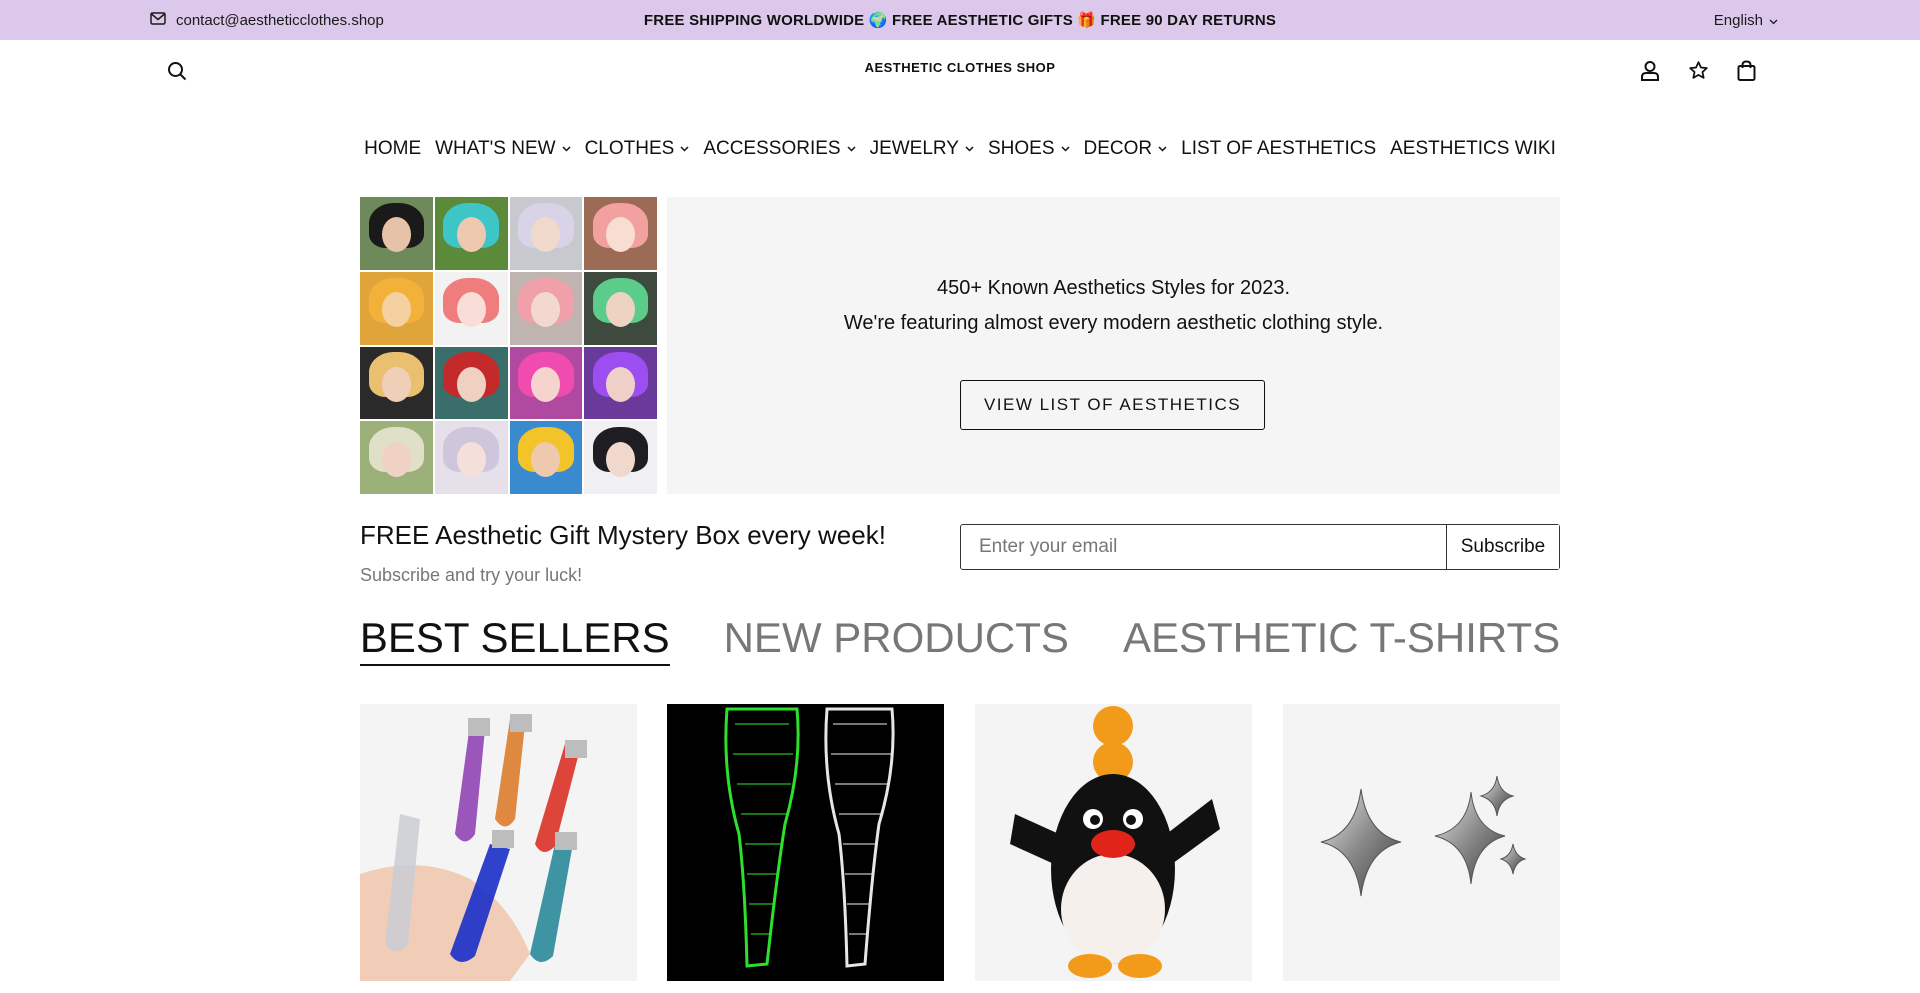 The width and height of the screenshot is (1920, 993). What do you see at coordinates (1118, 148) in the screenshot?
I see `nav-item-label: DECOR` at bounding box center [1118, 148].